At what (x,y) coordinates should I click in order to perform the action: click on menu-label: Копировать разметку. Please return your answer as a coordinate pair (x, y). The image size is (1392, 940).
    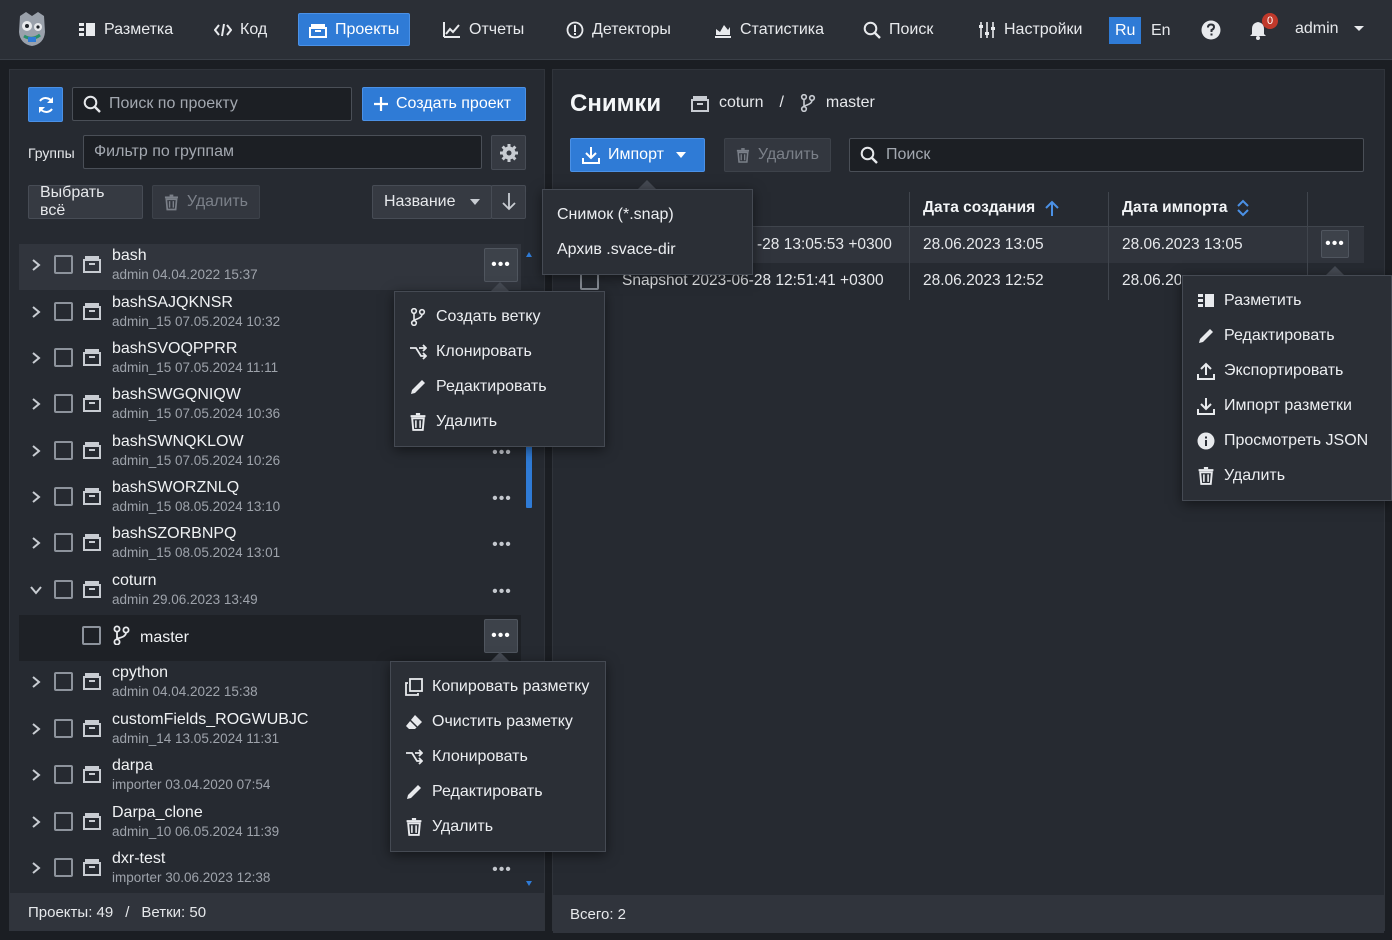
    Looking at the image, I should click on (511, 686).